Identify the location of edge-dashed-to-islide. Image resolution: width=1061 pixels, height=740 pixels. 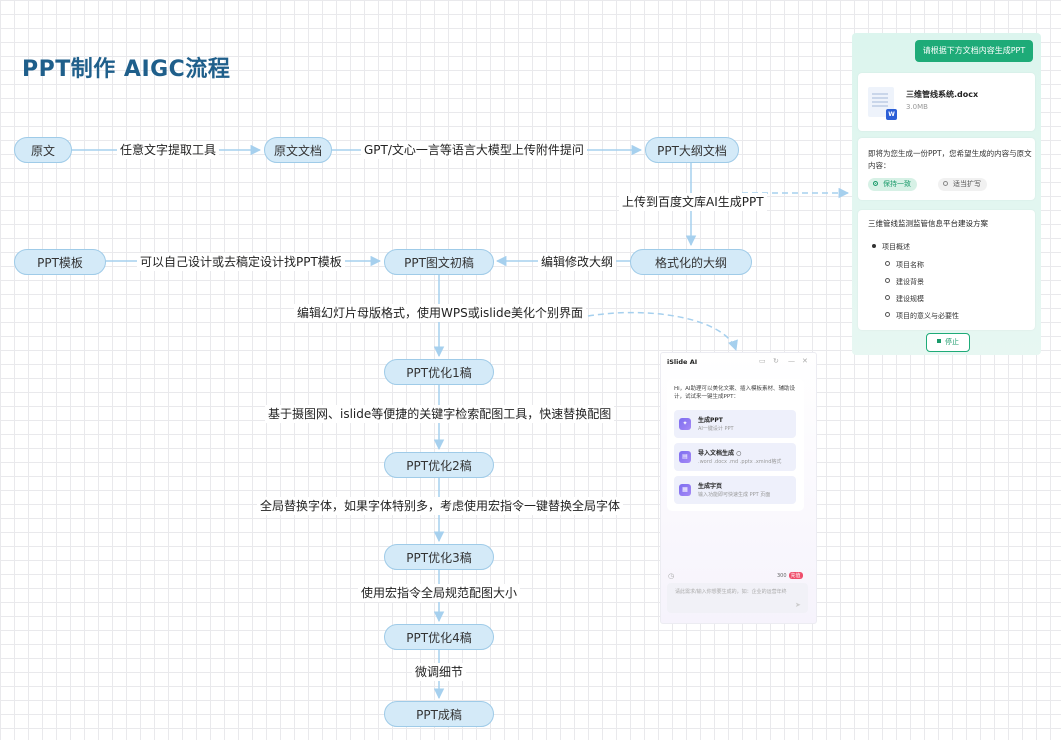
(662, 331).